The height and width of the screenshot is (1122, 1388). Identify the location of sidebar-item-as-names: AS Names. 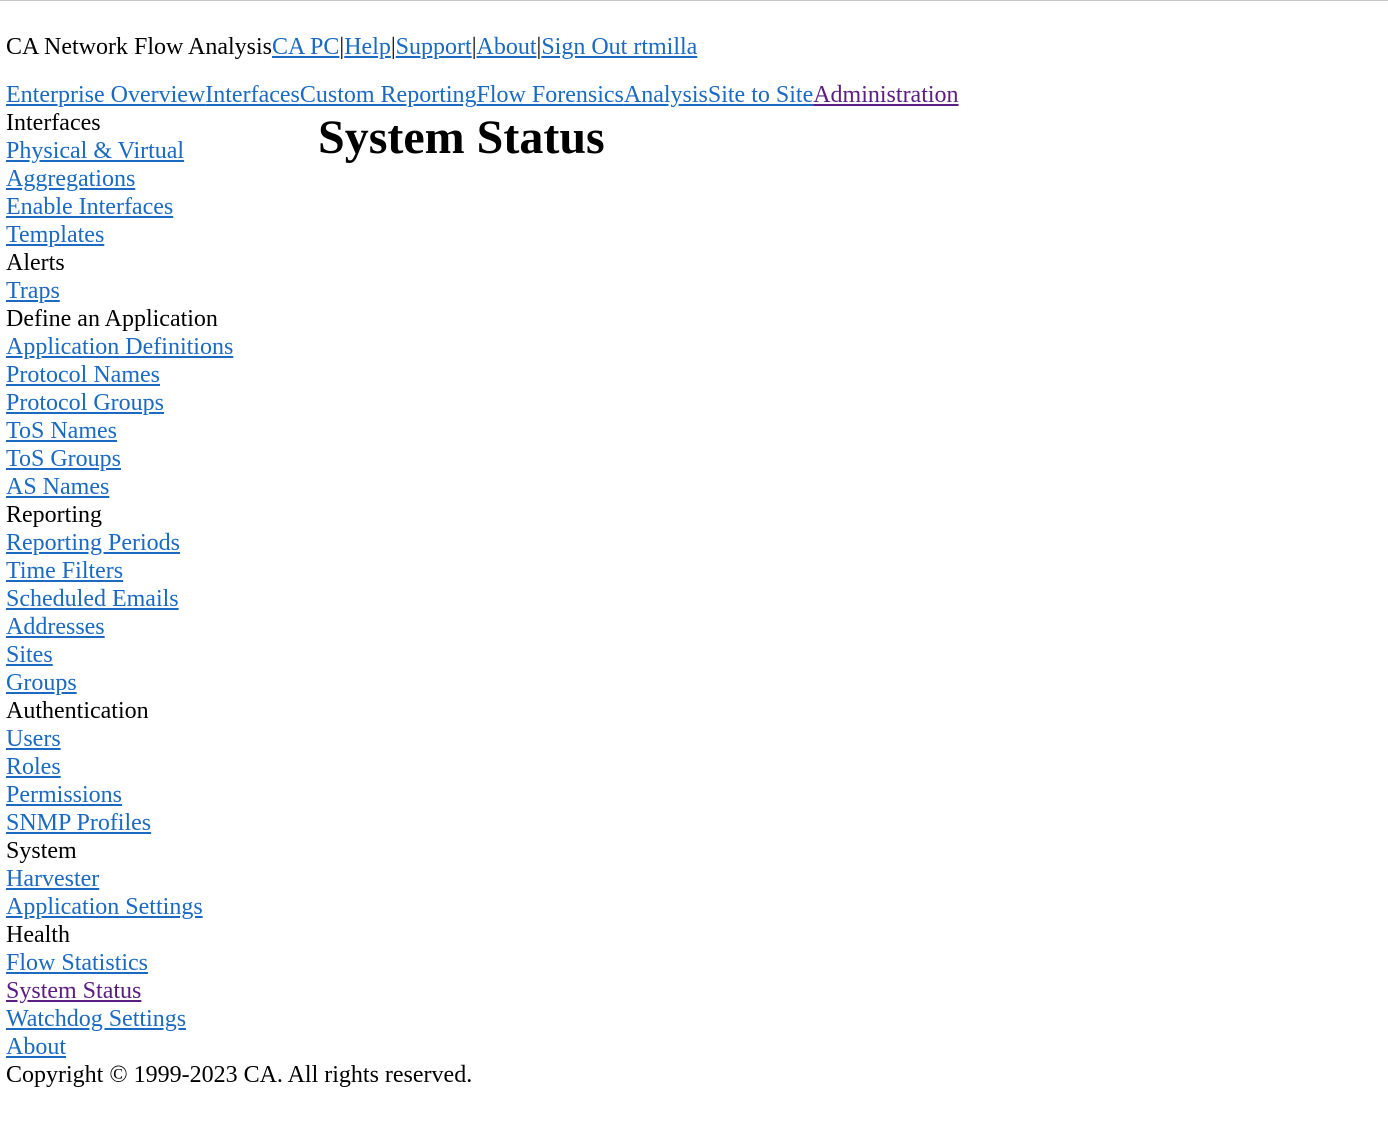
(57, 487).